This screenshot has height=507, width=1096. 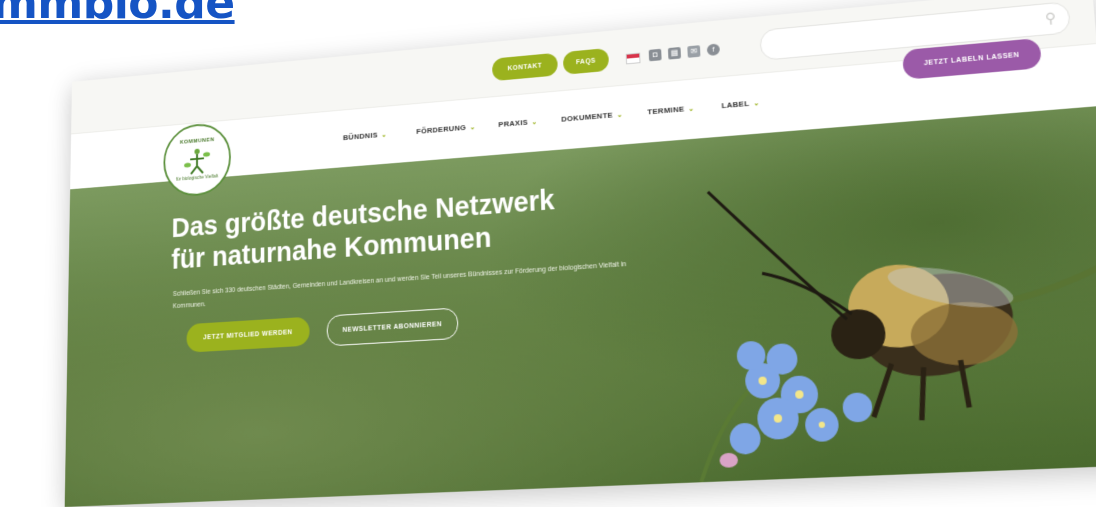 What do you see at coordinates (674, 53) in the screenshot?
I see `calendar-icon: ▦` at bounding box center [674, 53].